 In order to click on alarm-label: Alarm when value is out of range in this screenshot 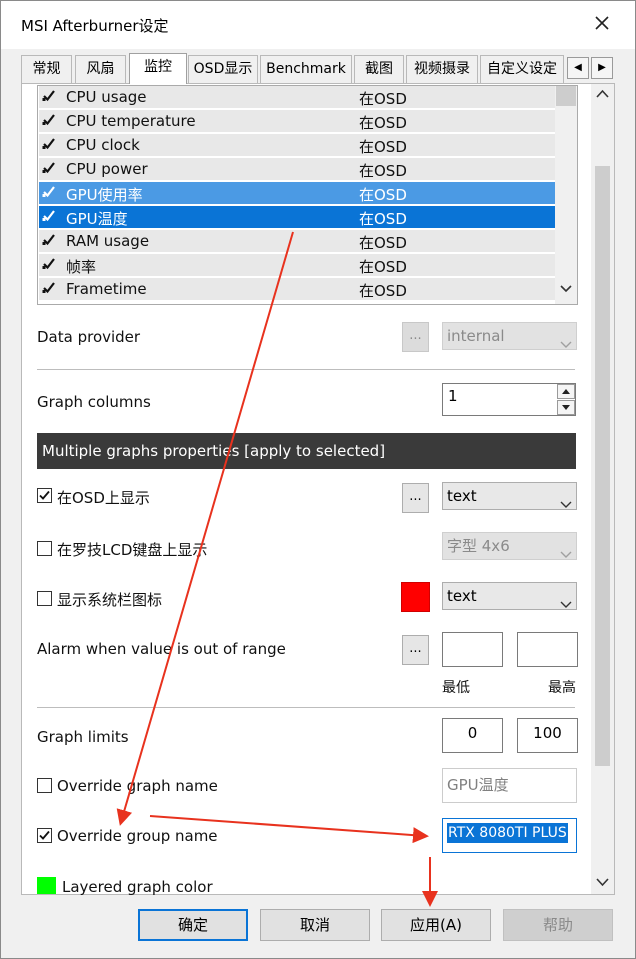, I will do `click(161, 649)`.